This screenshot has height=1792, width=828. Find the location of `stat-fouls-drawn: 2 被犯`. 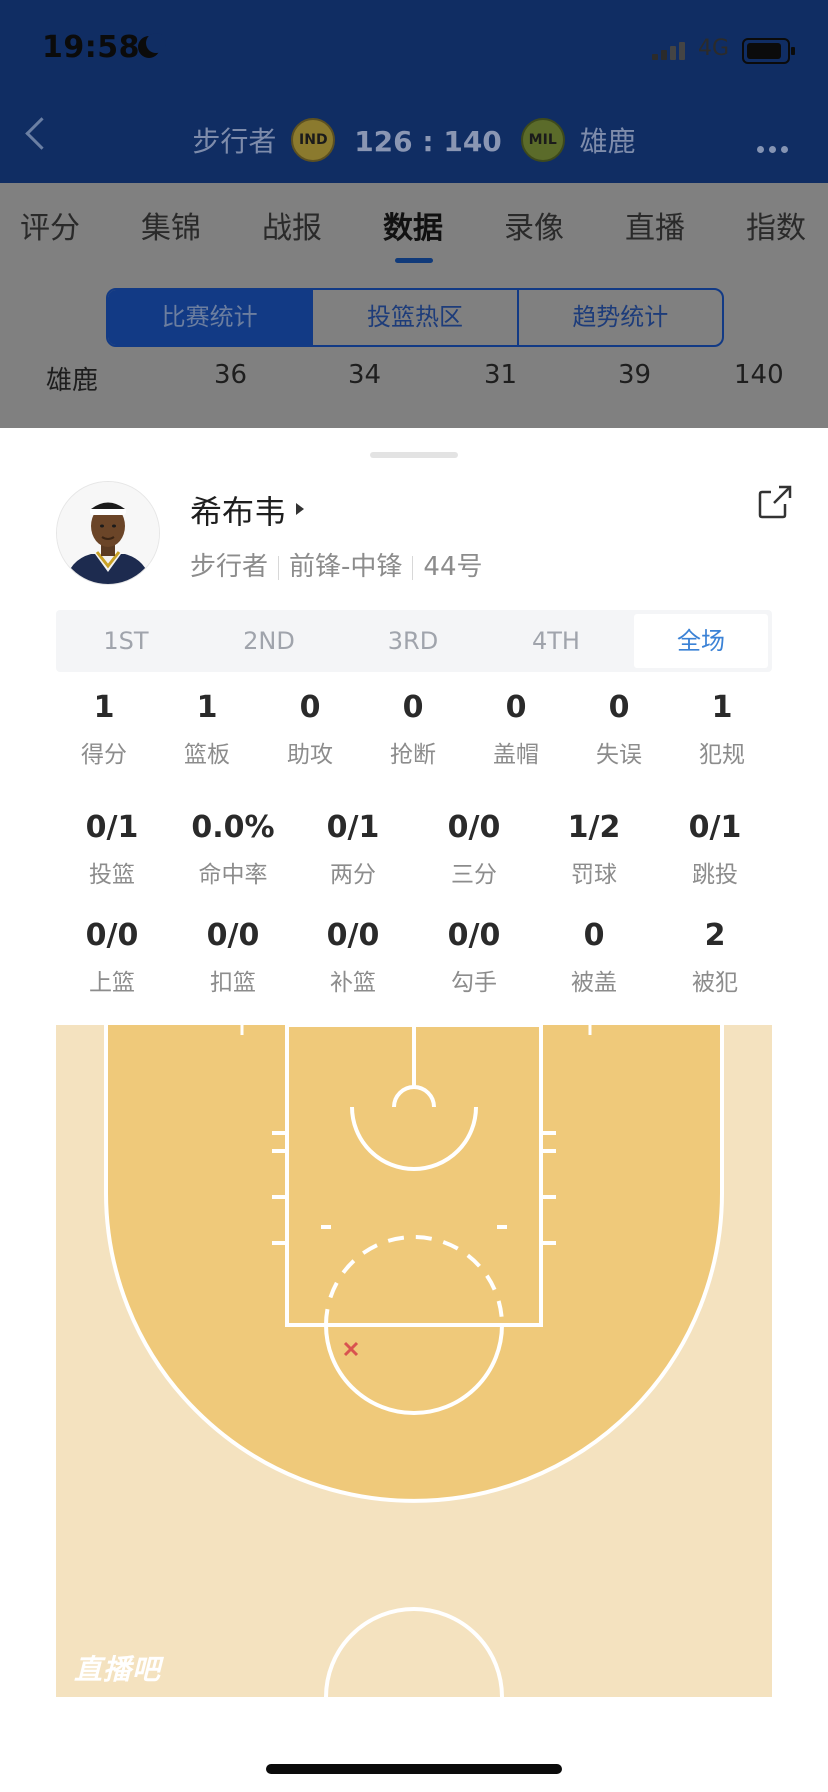

stat-fouls-drawn: 2 被犯 is located at coordinates (715, 957).